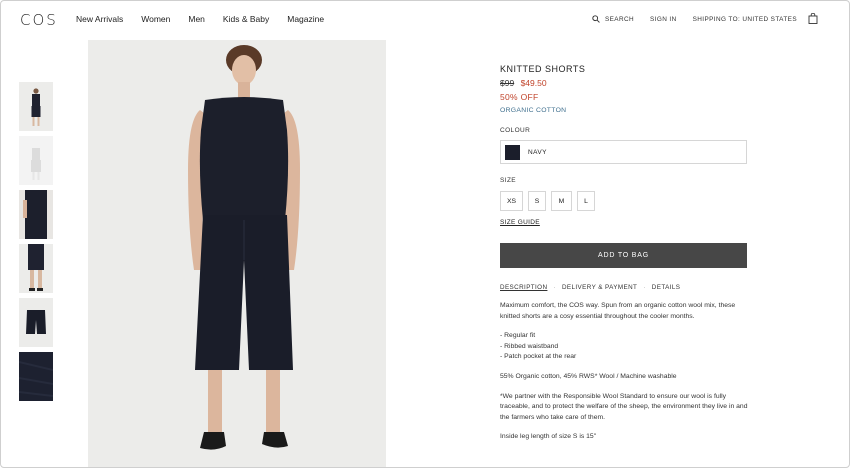 This screenshot has height=468, width=850. What do you see at coordinates (548, 437) in the screenshot?
I see `leg-length-text: Inside leg length of size S is 15"` at bounding box center [548, 437].